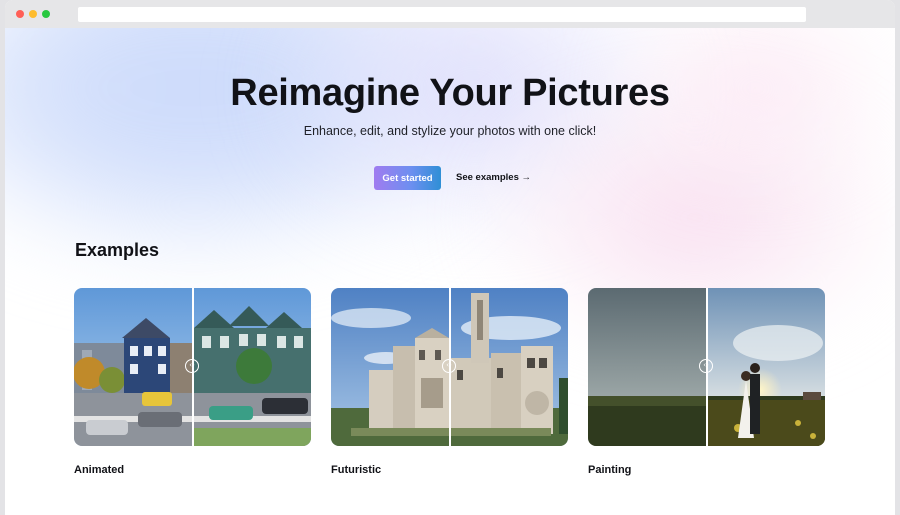 This screenshot has width=900, height=515. I want to click on maximize-window-icon, so click(46, 14).